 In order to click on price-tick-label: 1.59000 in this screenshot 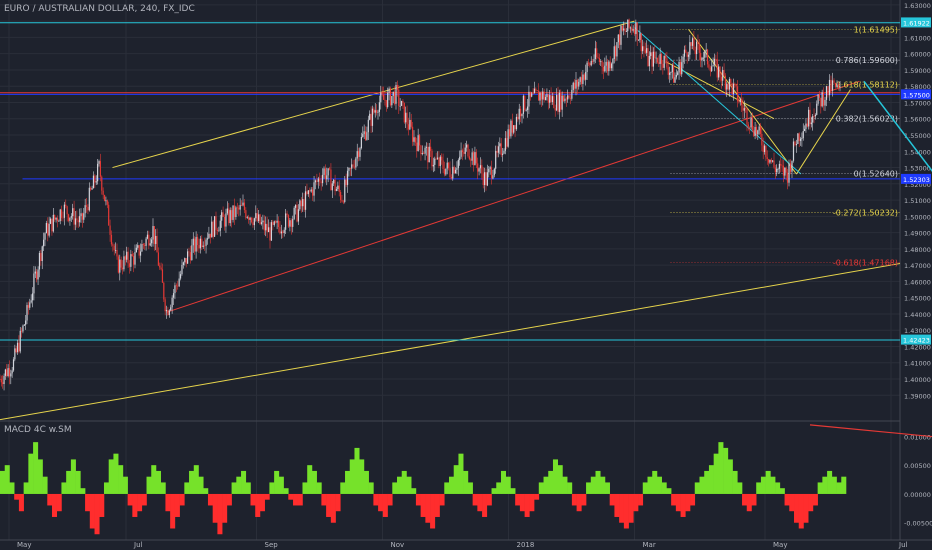, I will do `click(917, 71)`.